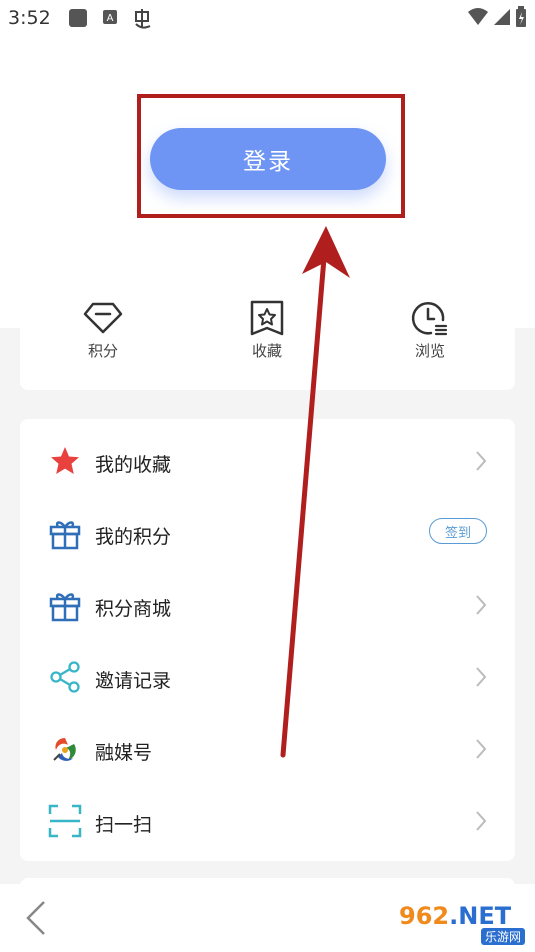  I want to click on status-bar: 3:52 A, so click(267, 19).